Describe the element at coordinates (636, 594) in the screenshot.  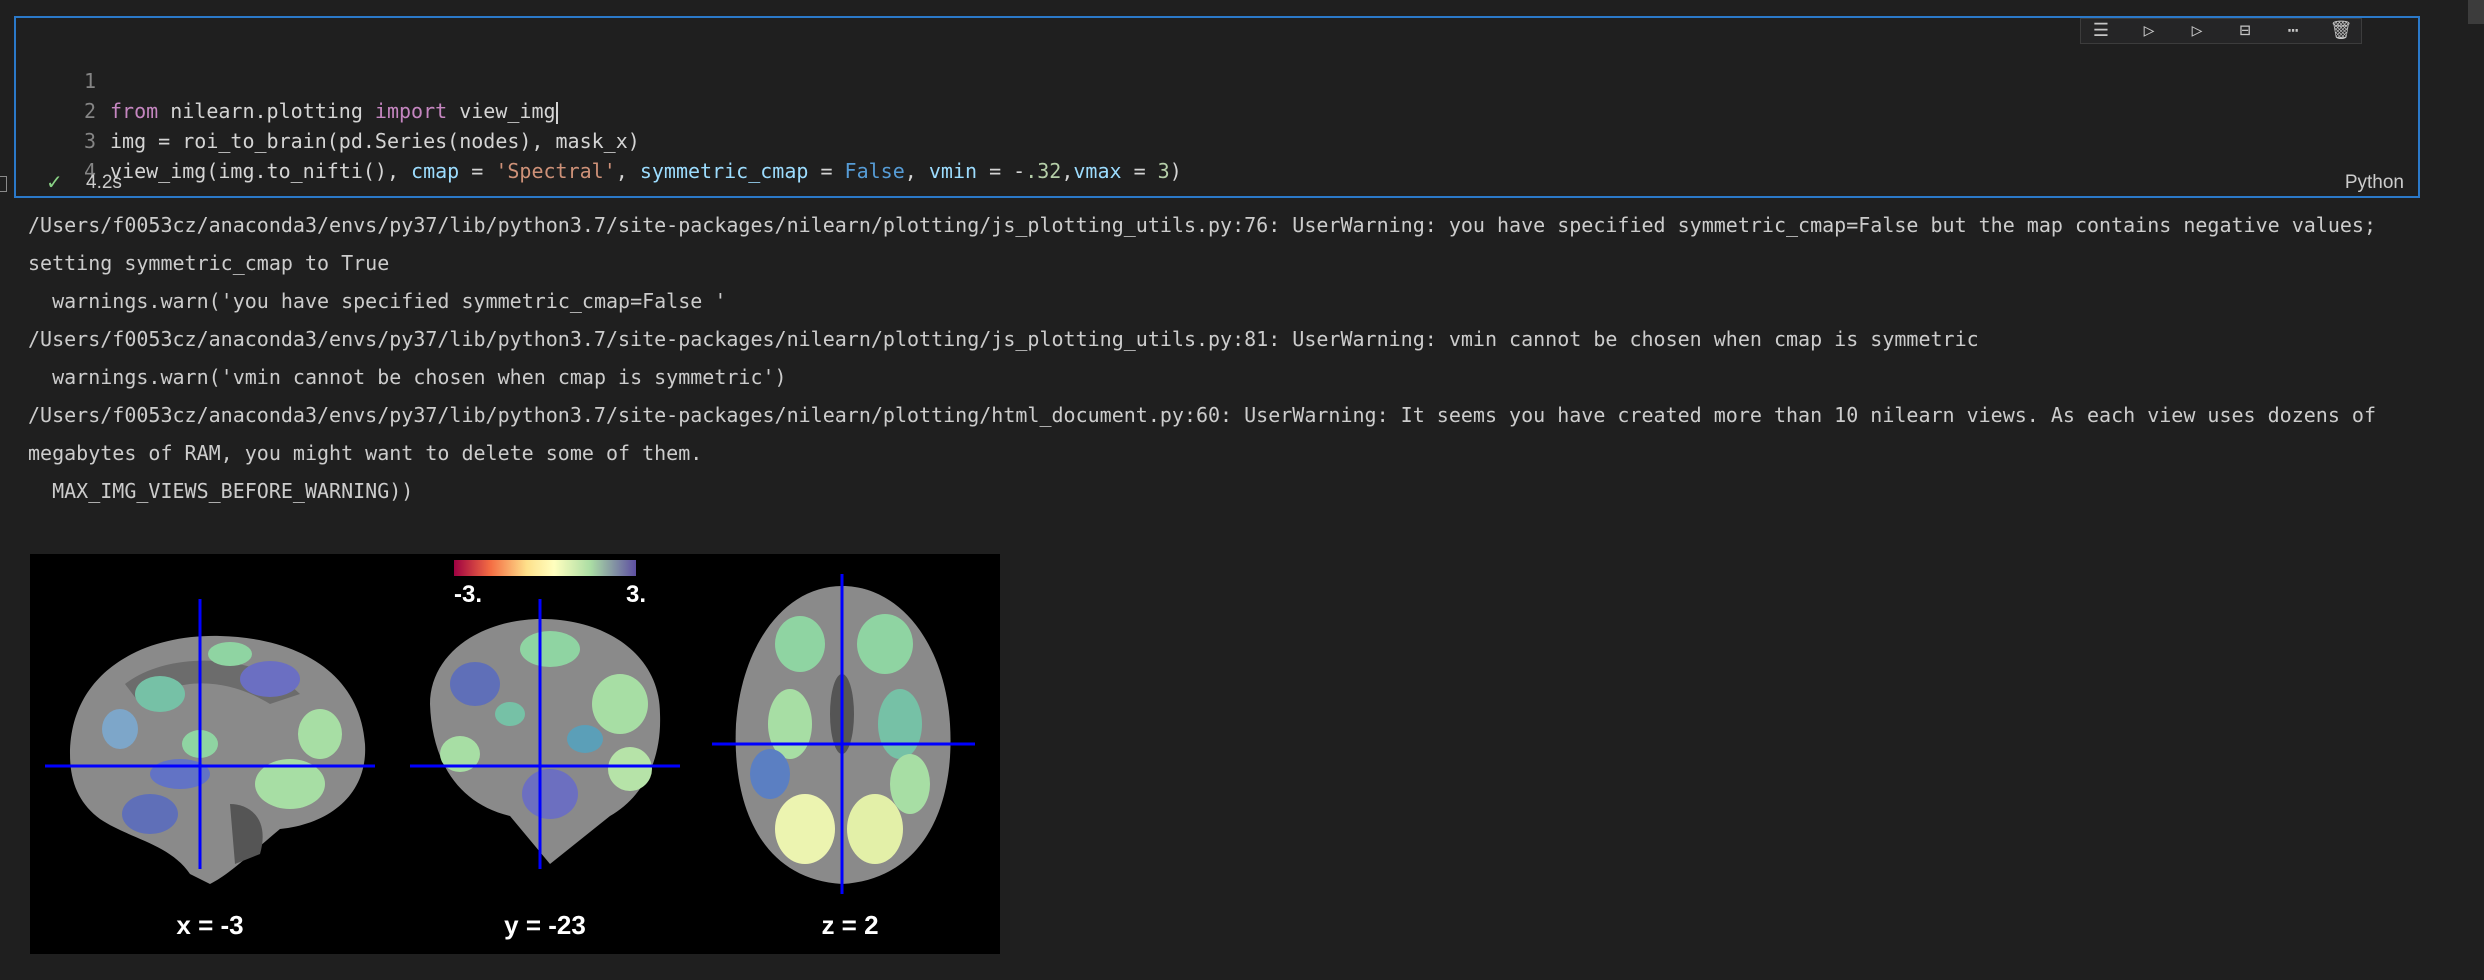
I see `colorbar-max-label: 3.` at that location.